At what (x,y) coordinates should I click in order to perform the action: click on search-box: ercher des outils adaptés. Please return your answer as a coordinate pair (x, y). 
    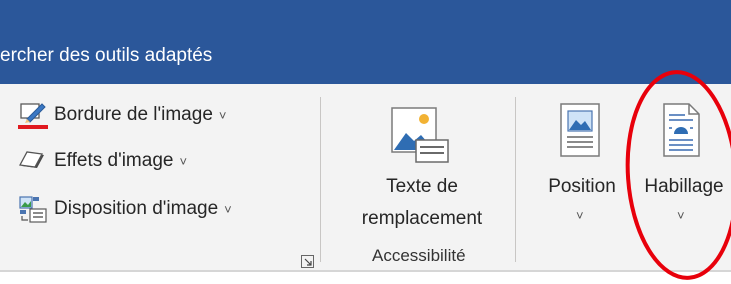
    Looking at the image, I should click on (106, 56).